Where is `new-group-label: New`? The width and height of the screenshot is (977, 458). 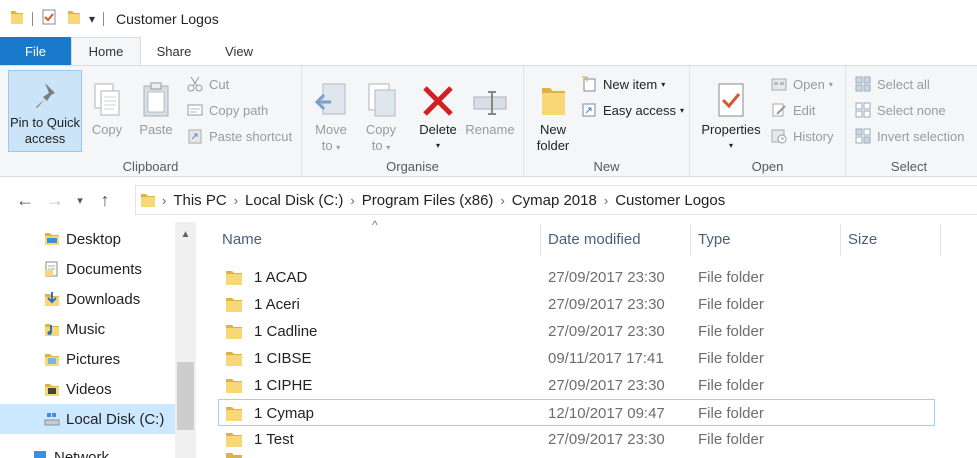
new-group-label: New is located at coordinates (606, 166).